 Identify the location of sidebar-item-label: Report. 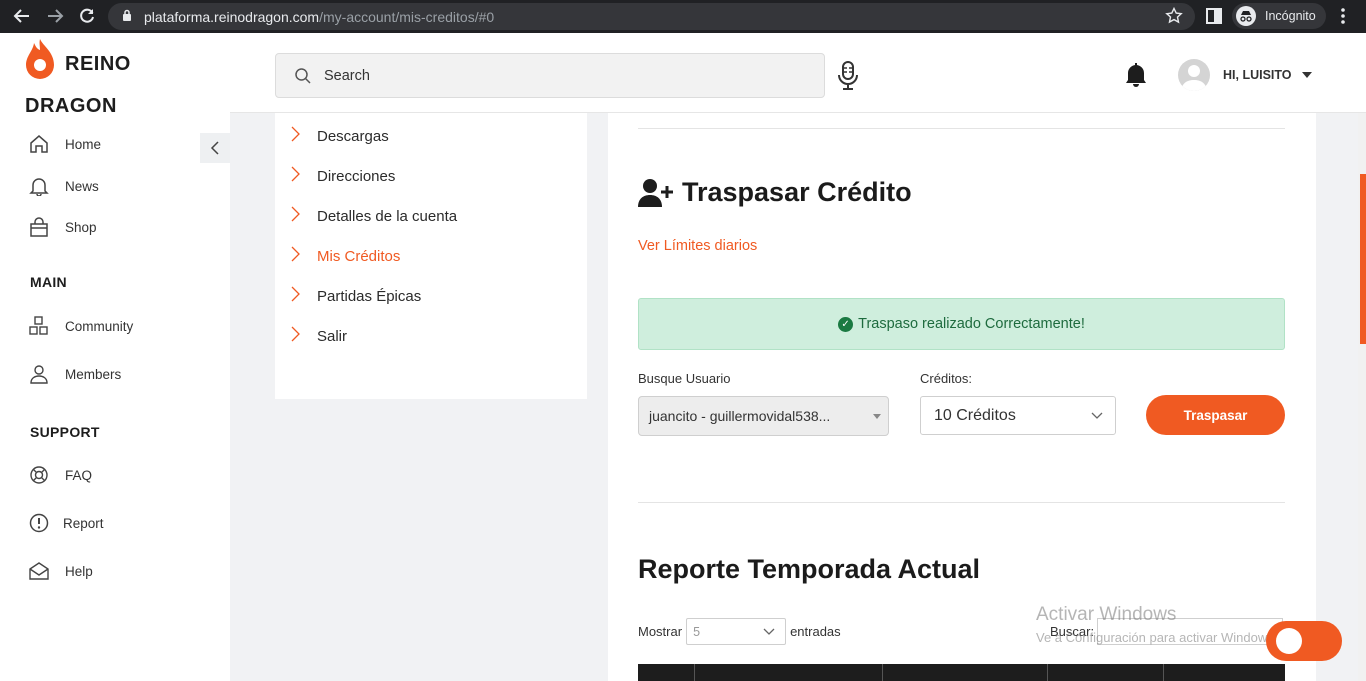
(83, 523).